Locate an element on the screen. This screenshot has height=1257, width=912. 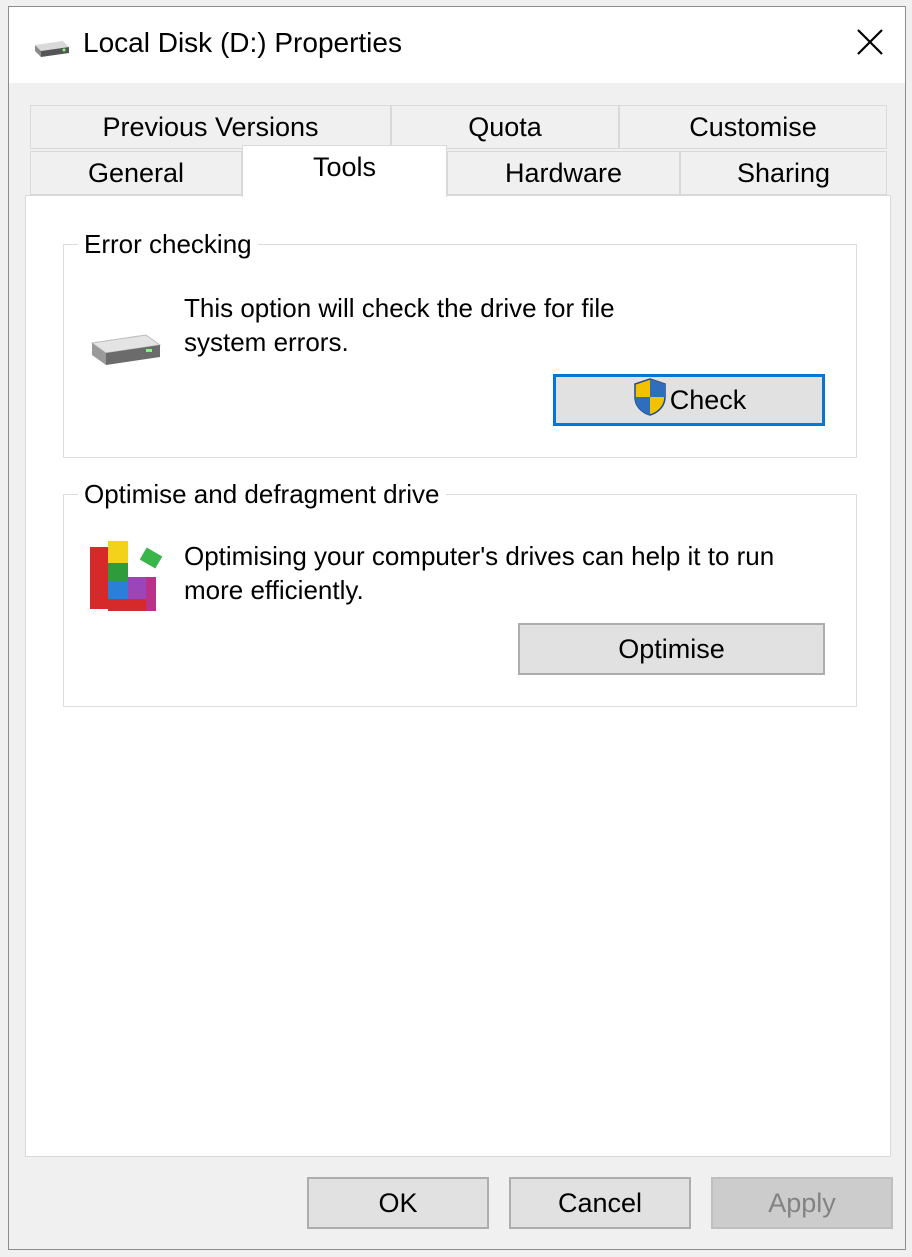
ok-button-label: OK is located at coordinates (398, 1202).